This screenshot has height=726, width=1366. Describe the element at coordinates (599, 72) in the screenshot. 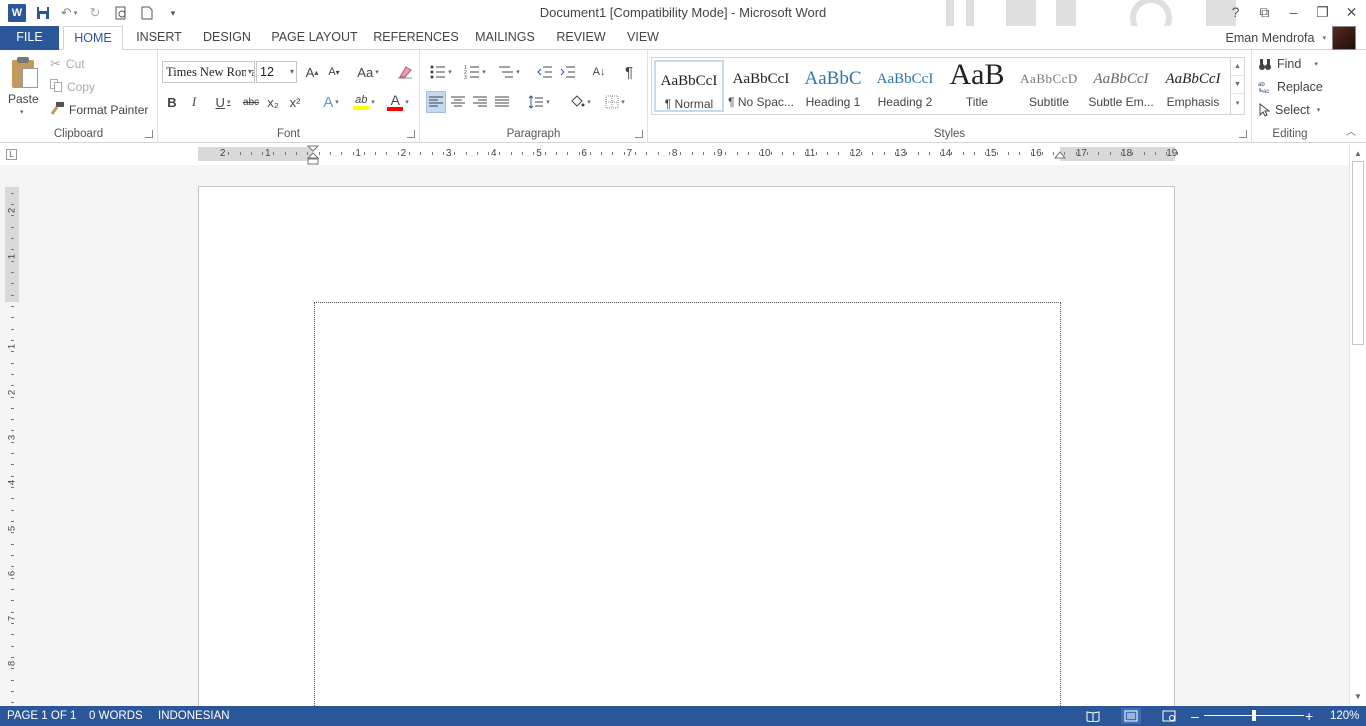

I see `sort-icon: A↓` at that location.